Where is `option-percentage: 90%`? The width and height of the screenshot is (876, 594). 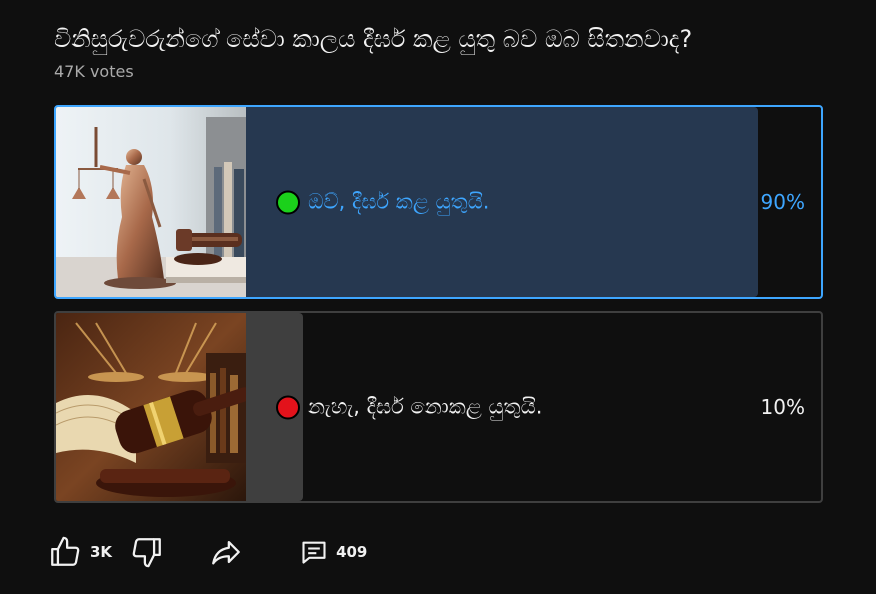 option-percentage: 90% is located at coordinates (782, 202).